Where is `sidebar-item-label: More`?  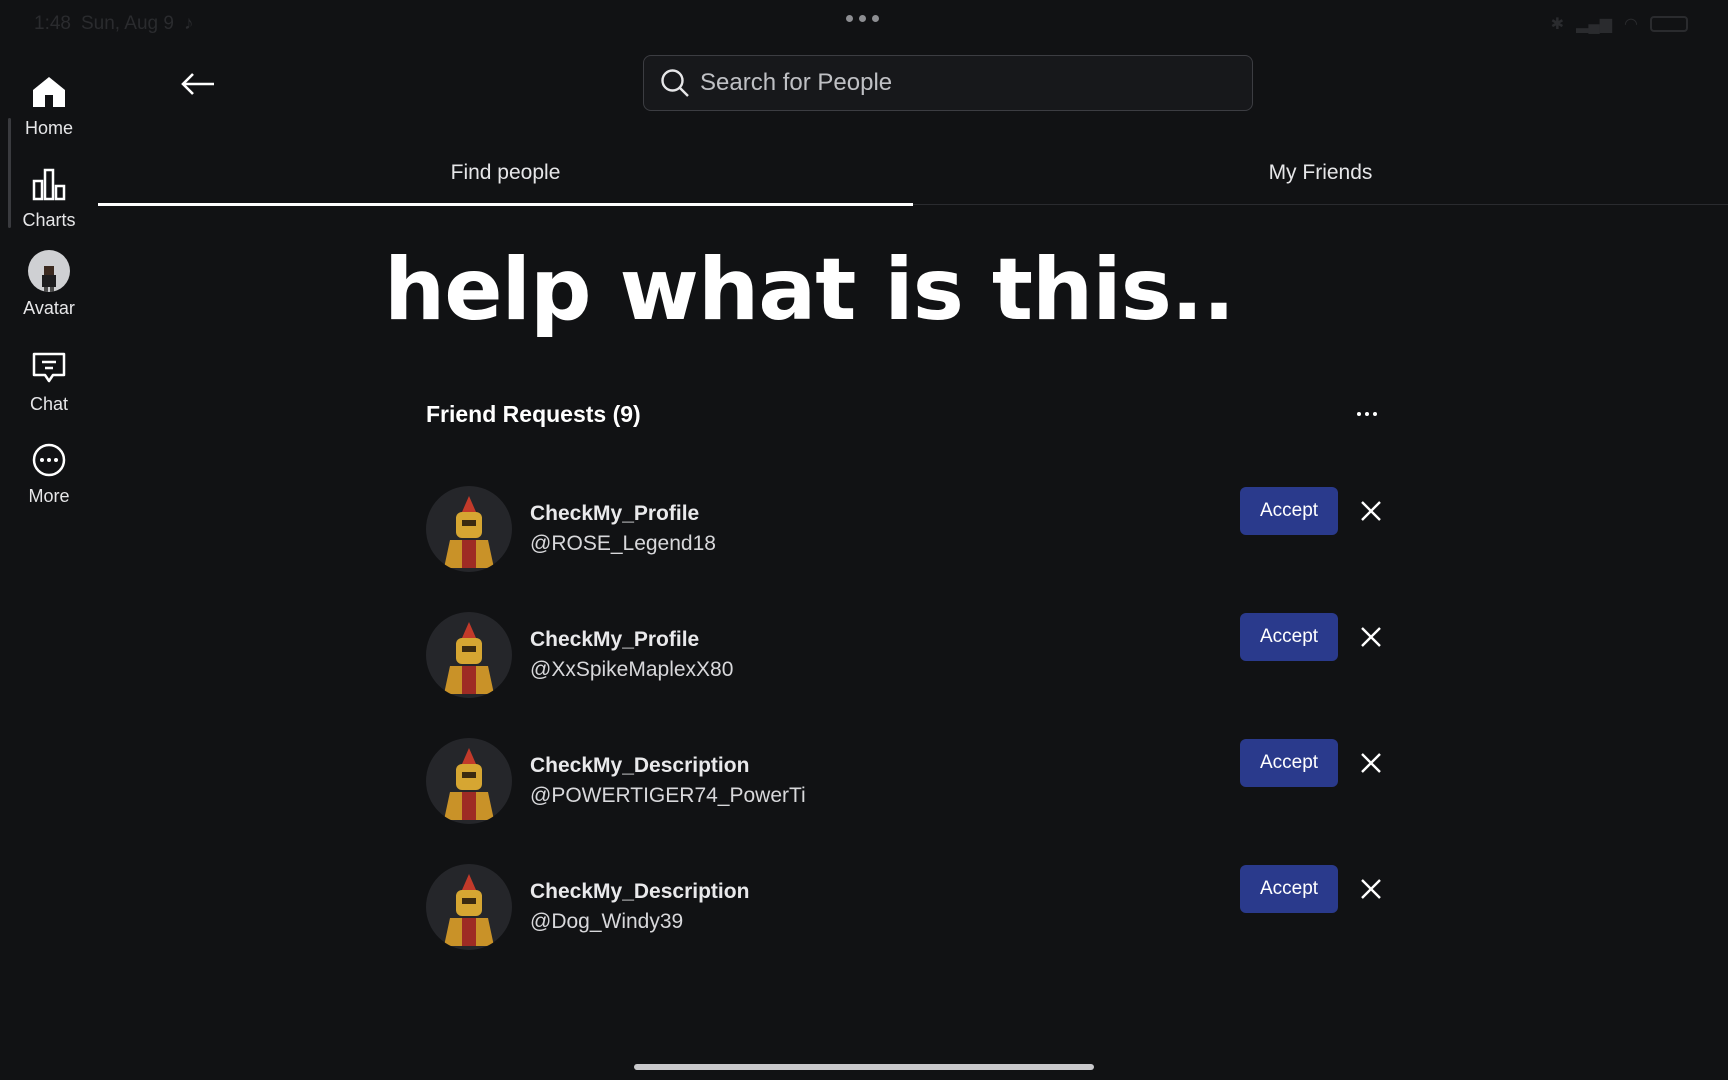 sidebar-item-label: More is located at coordinates (49, 496).